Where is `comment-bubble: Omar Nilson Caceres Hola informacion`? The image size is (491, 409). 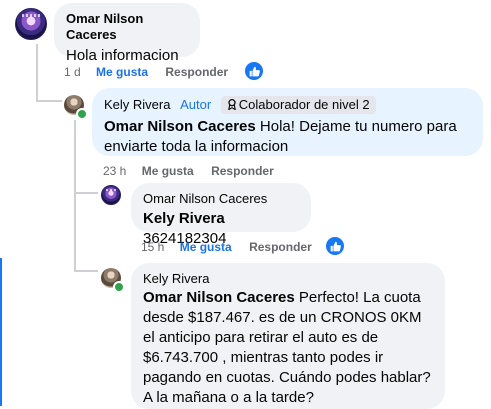 comment-bubble: Omar Nilson Caceres Hola informacion is located at coordinates (127, 33).